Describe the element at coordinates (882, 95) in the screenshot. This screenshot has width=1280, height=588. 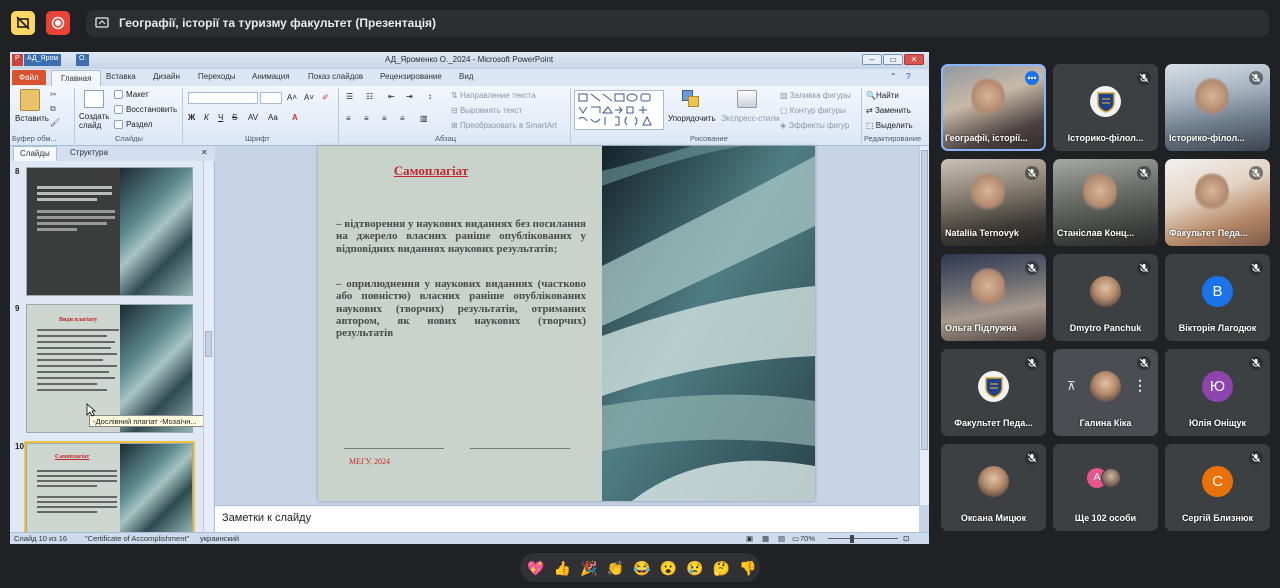
I see `find-button: 🔍Найти` at that location.